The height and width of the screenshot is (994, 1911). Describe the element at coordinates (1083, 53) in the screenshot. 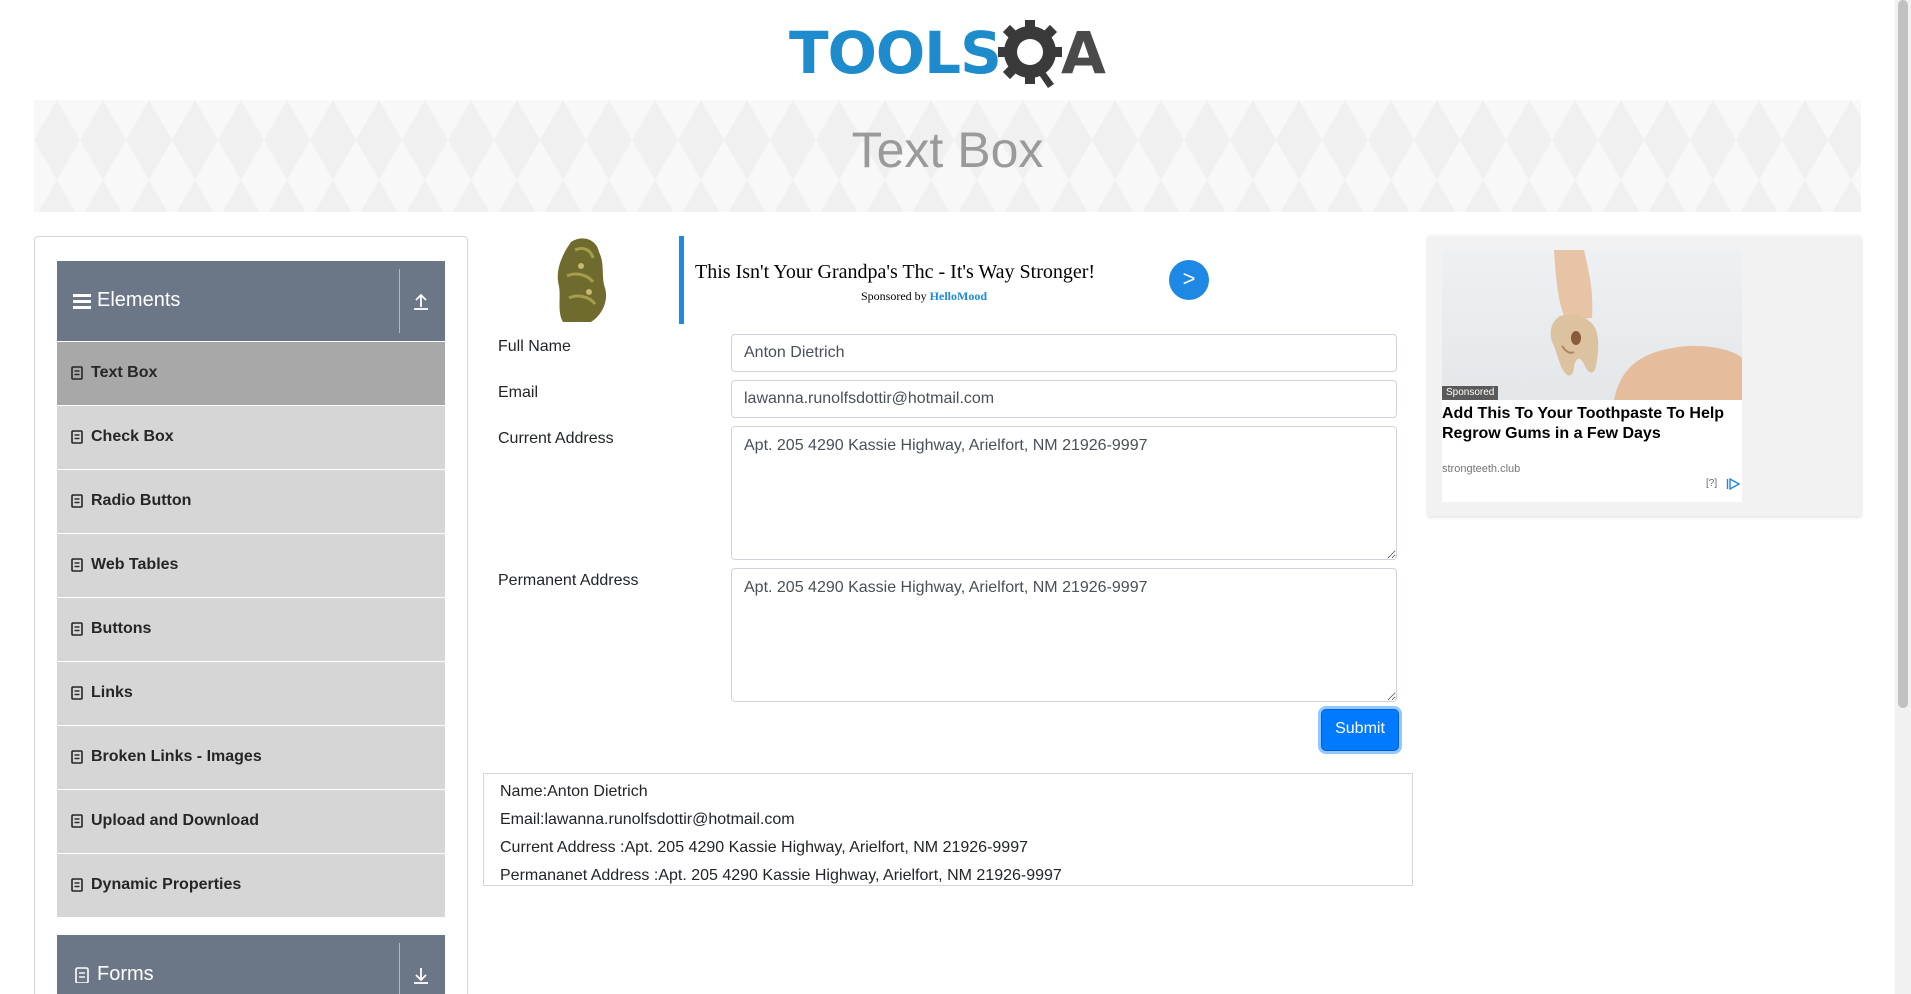

I see `logo-tail-text: A` at that location.